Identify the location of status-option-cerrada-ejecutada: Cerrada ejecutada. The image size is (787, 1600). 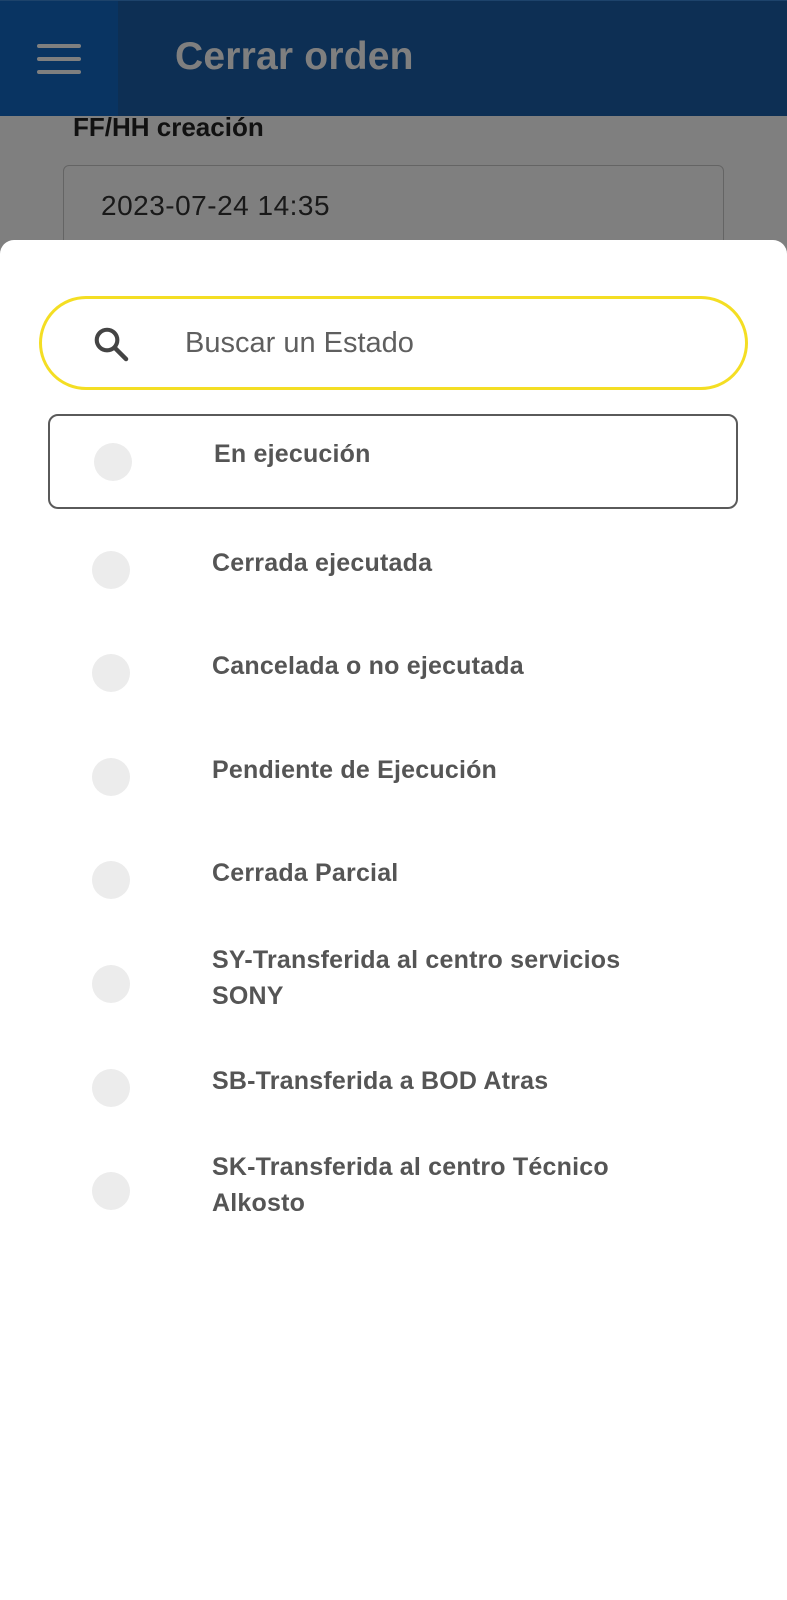
(393, 568).